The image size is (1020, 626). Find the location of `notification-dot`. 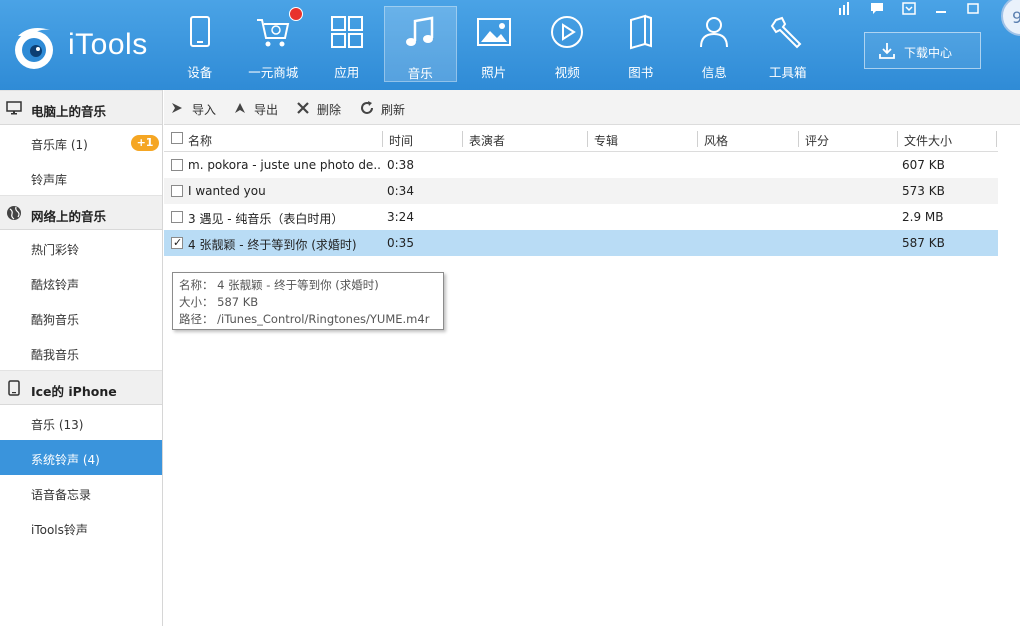

notification-dot is located at coordinates (296, 14).